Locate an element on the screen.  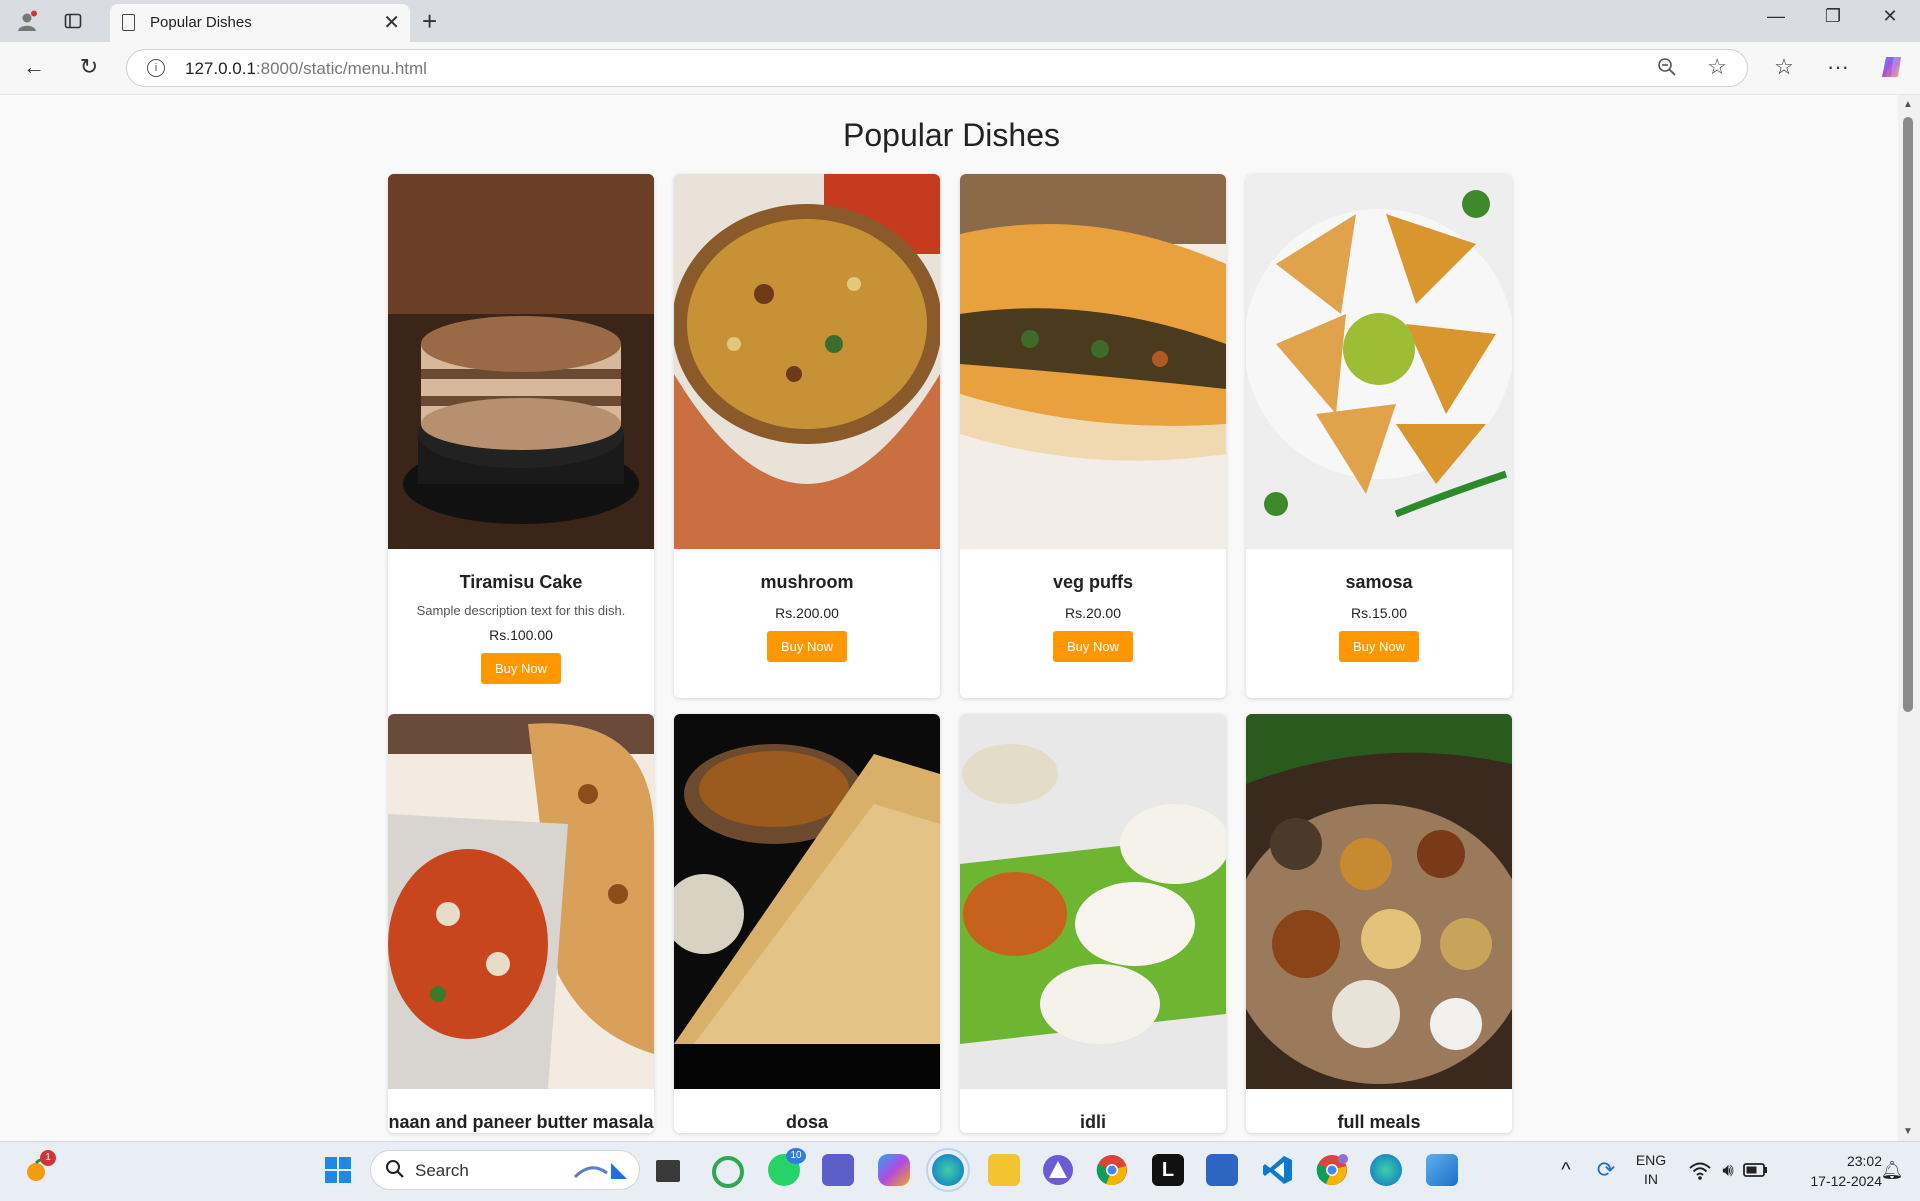
dish-card: veg puffs Rs.20.00 Buy Now is located at coordinates (1093, 436).